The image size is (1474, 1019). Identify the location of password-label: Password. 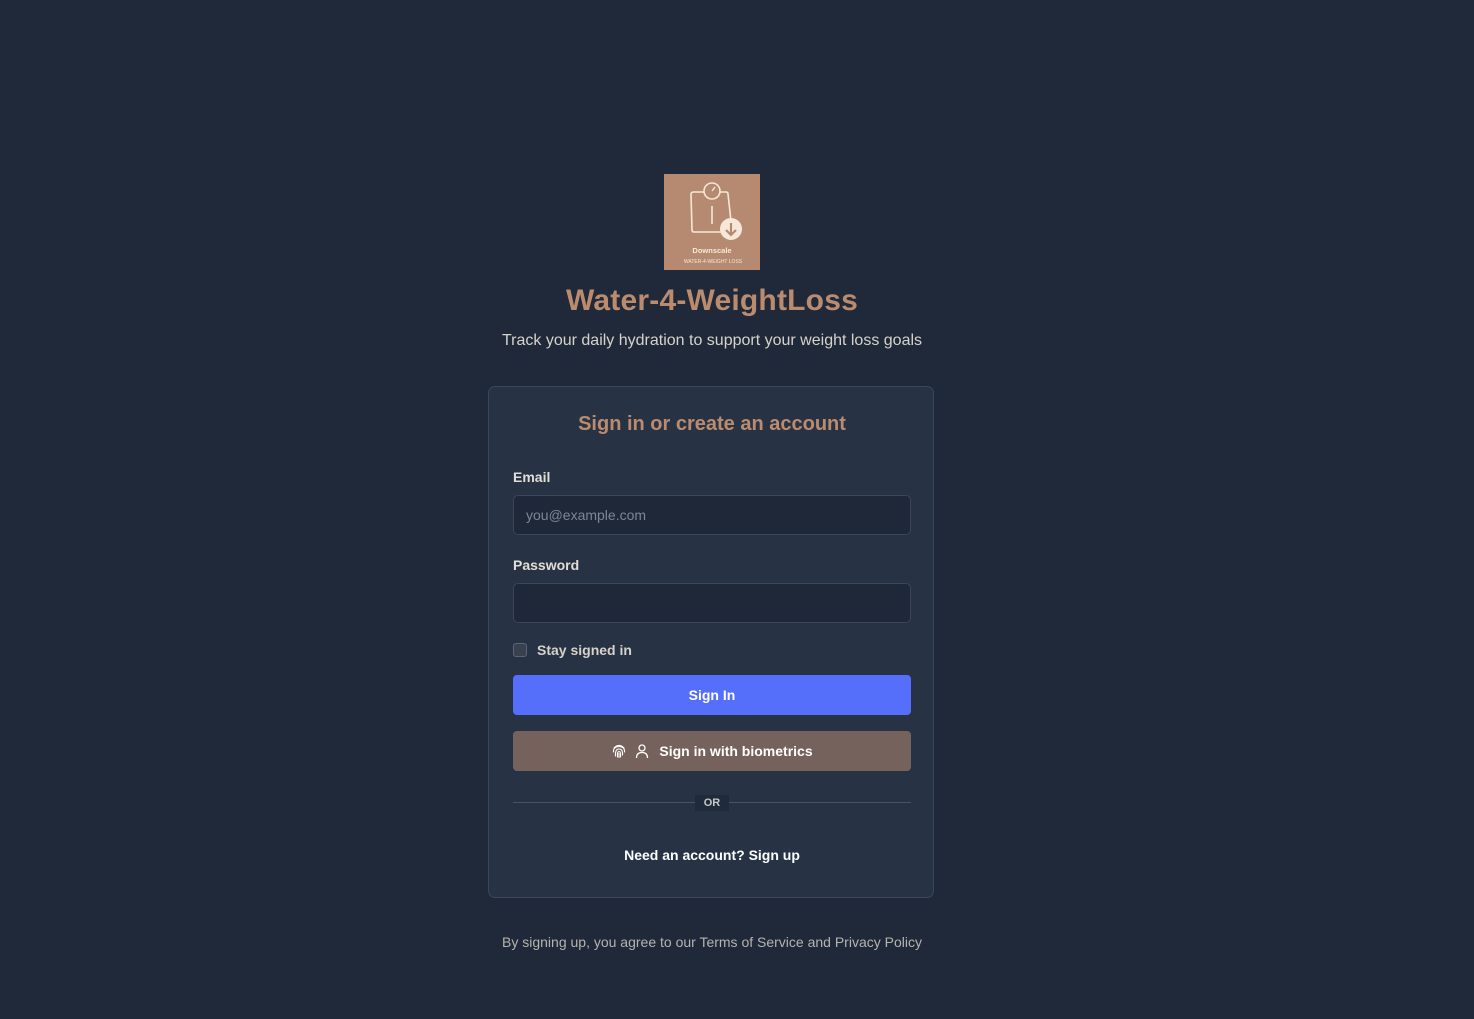
(546, 565).